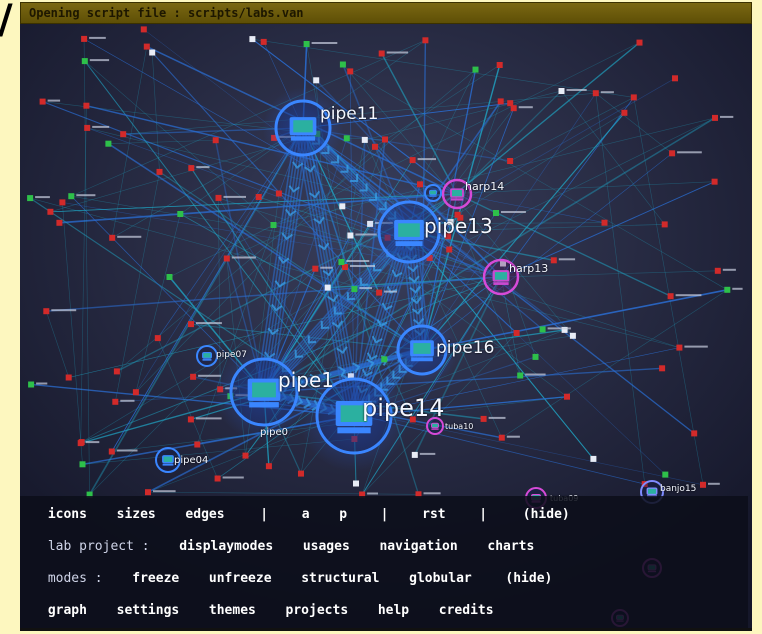  Describe the element at coordinates (403, 408) in the screenshot. I see `node-label-pipe14: pipe14` at that location.